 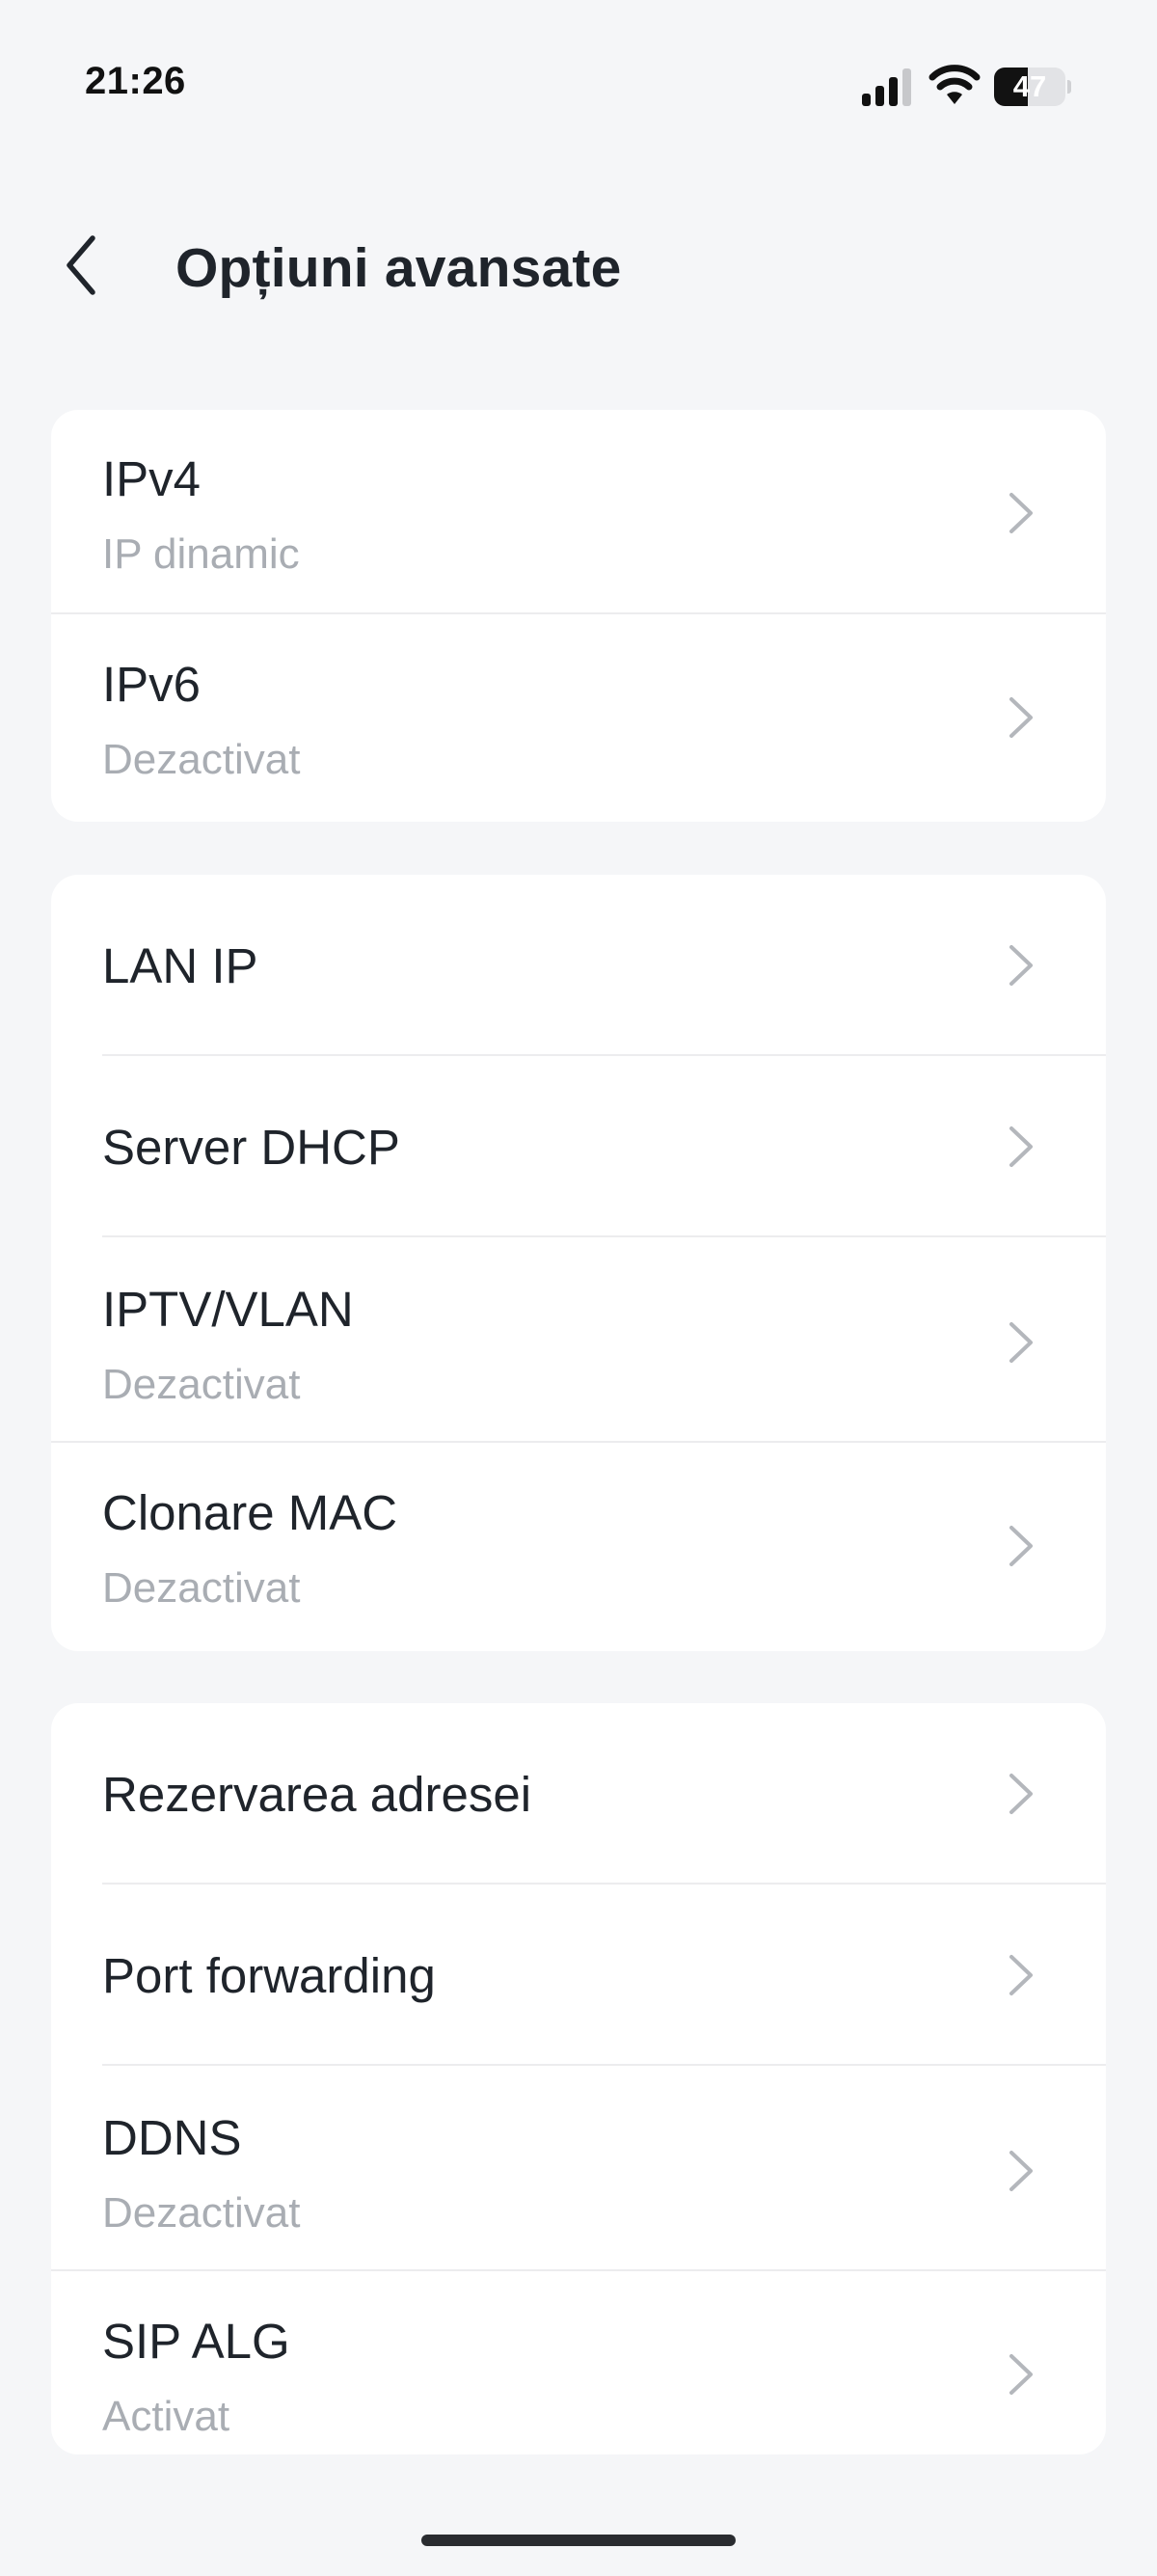 What do you see at coordinates (398, 268) in the screenshot?
I see `page-title: Opțiuni avansate` at bounding box center [398, 268].